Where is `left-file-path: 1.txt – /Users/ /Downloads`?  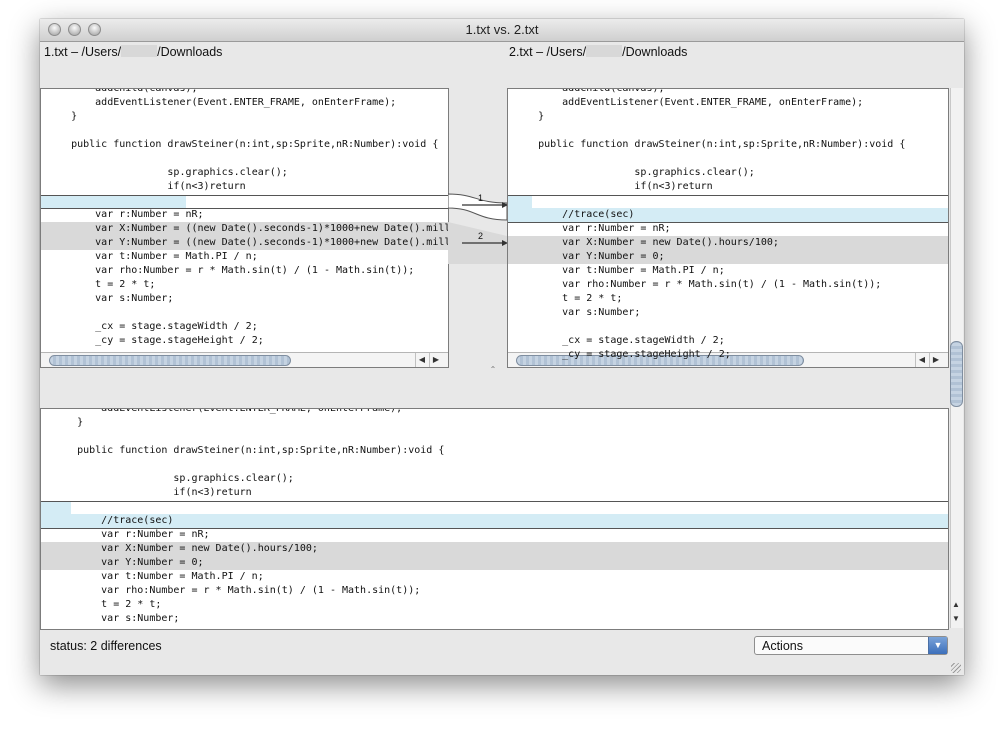
left-file-path: 1.txt – /Users/ /Downloads is located at coordinates (133, 52).